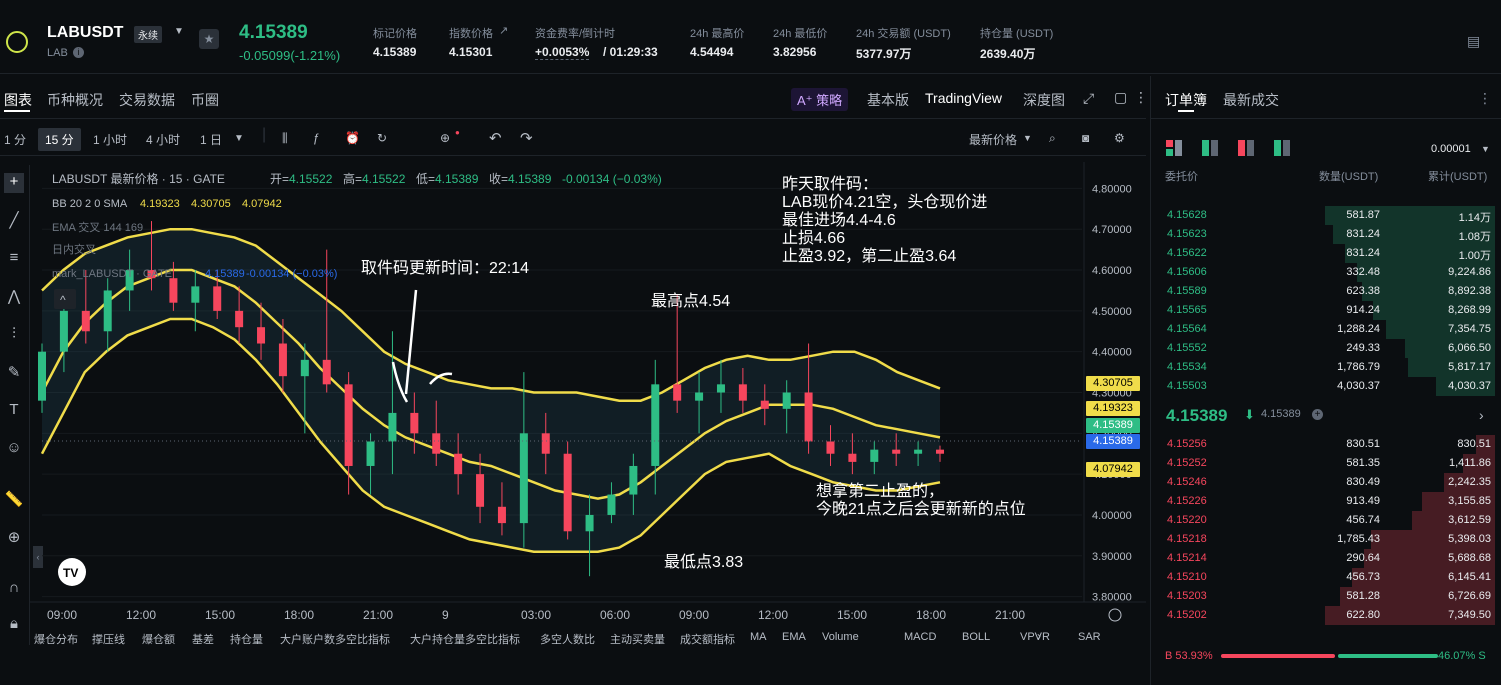 The image size is (1501, 685). What do you see at coordinates (59, 139) in the screenshot?
I see `interval-15m: 15 分` at bounding box center [59, 139].